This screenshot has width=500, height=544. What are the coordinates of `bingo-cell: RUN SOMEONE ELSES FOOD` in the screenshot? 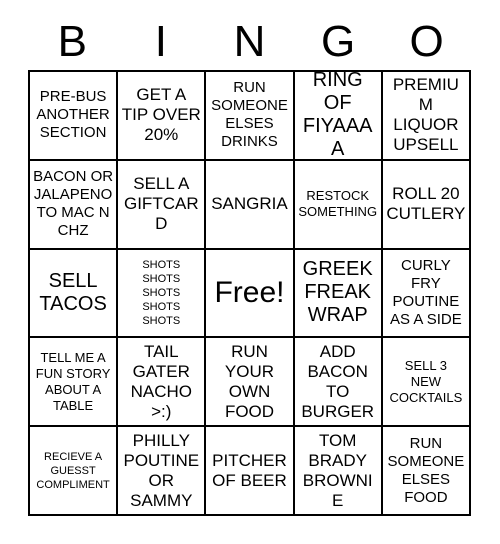 It's located at (426, 471).